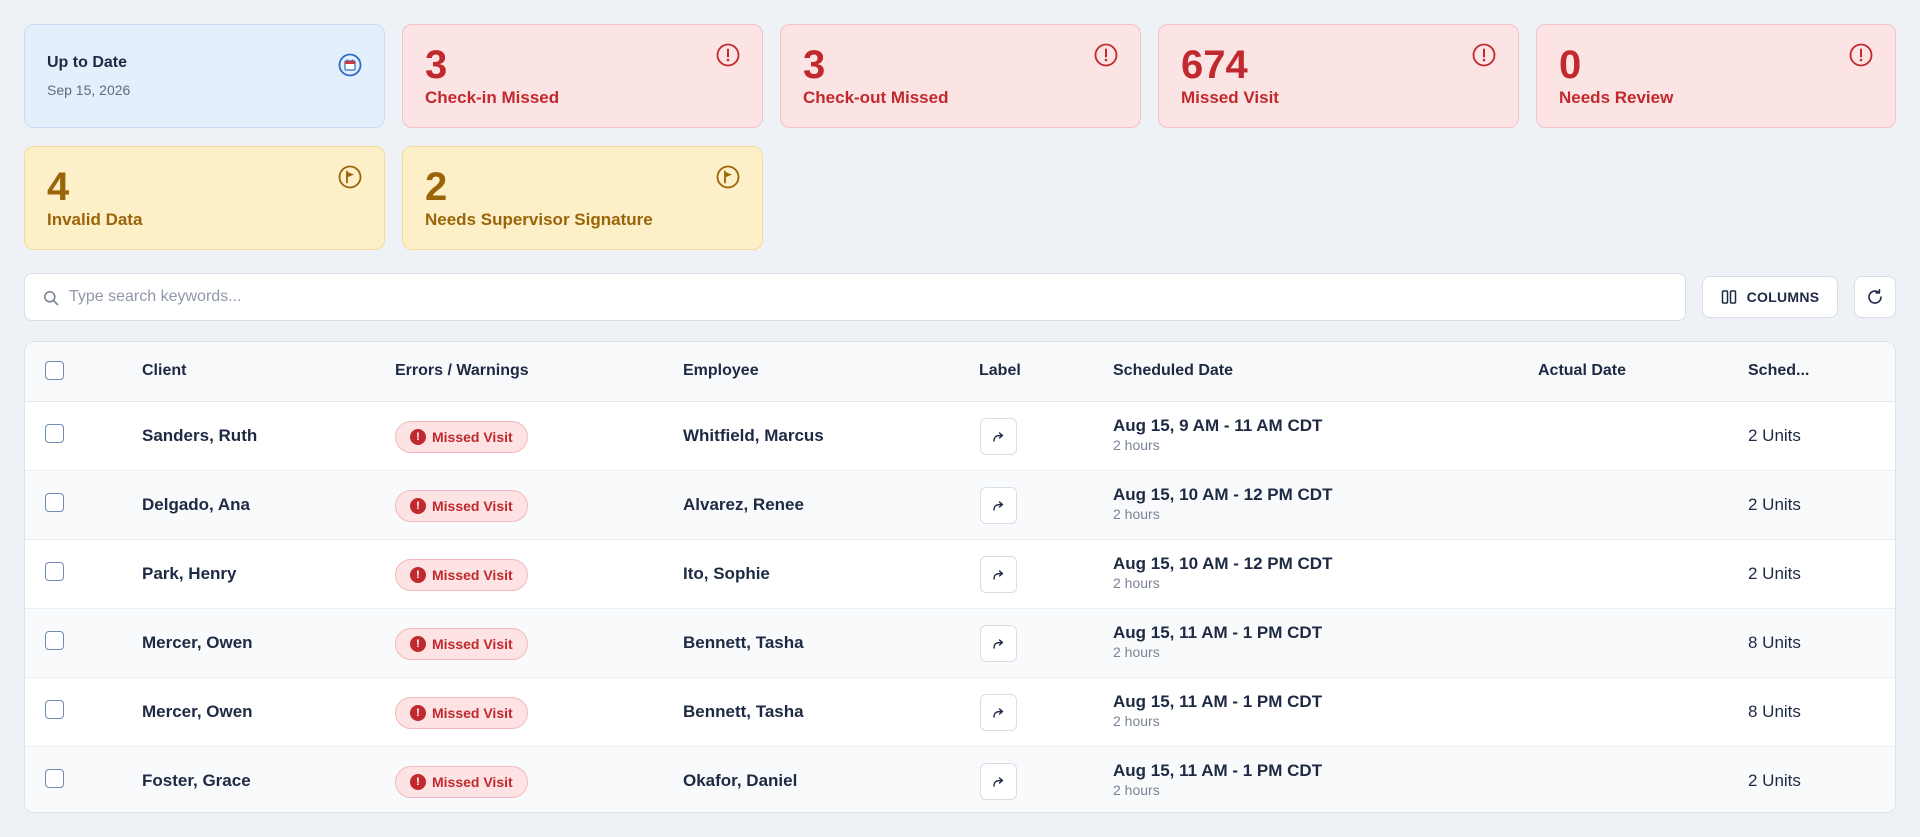  What do you see at coordinates (1582, 371) in the screenshot?
I see `header-actual-date: Actual Date` at bounding box center [1582, 371].